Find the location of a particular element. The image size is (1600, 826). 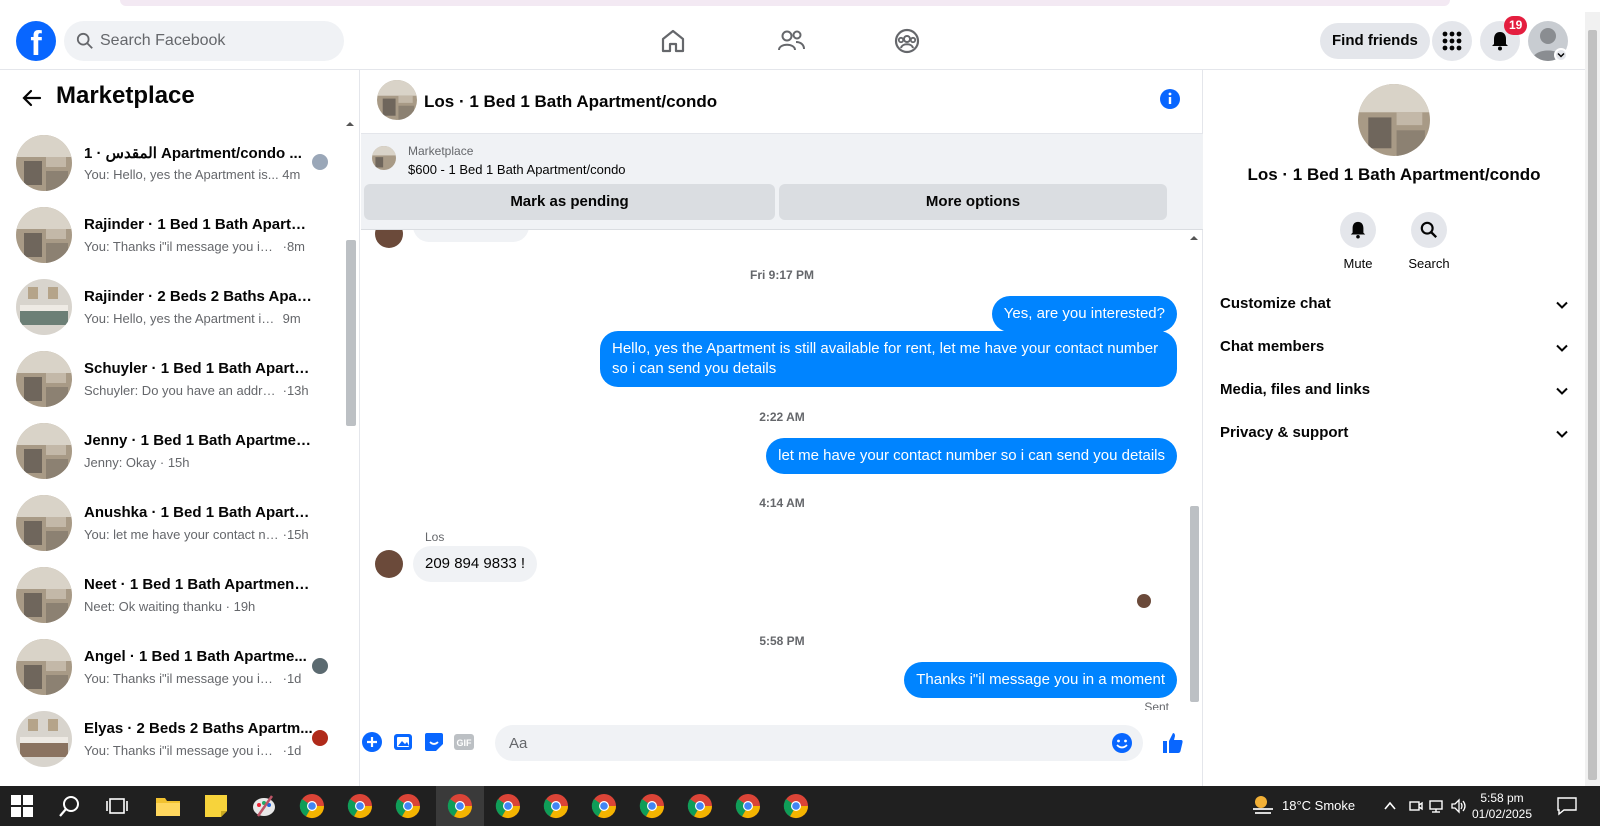

seen-receipt-avatar is located at coordinates (1144, 601).